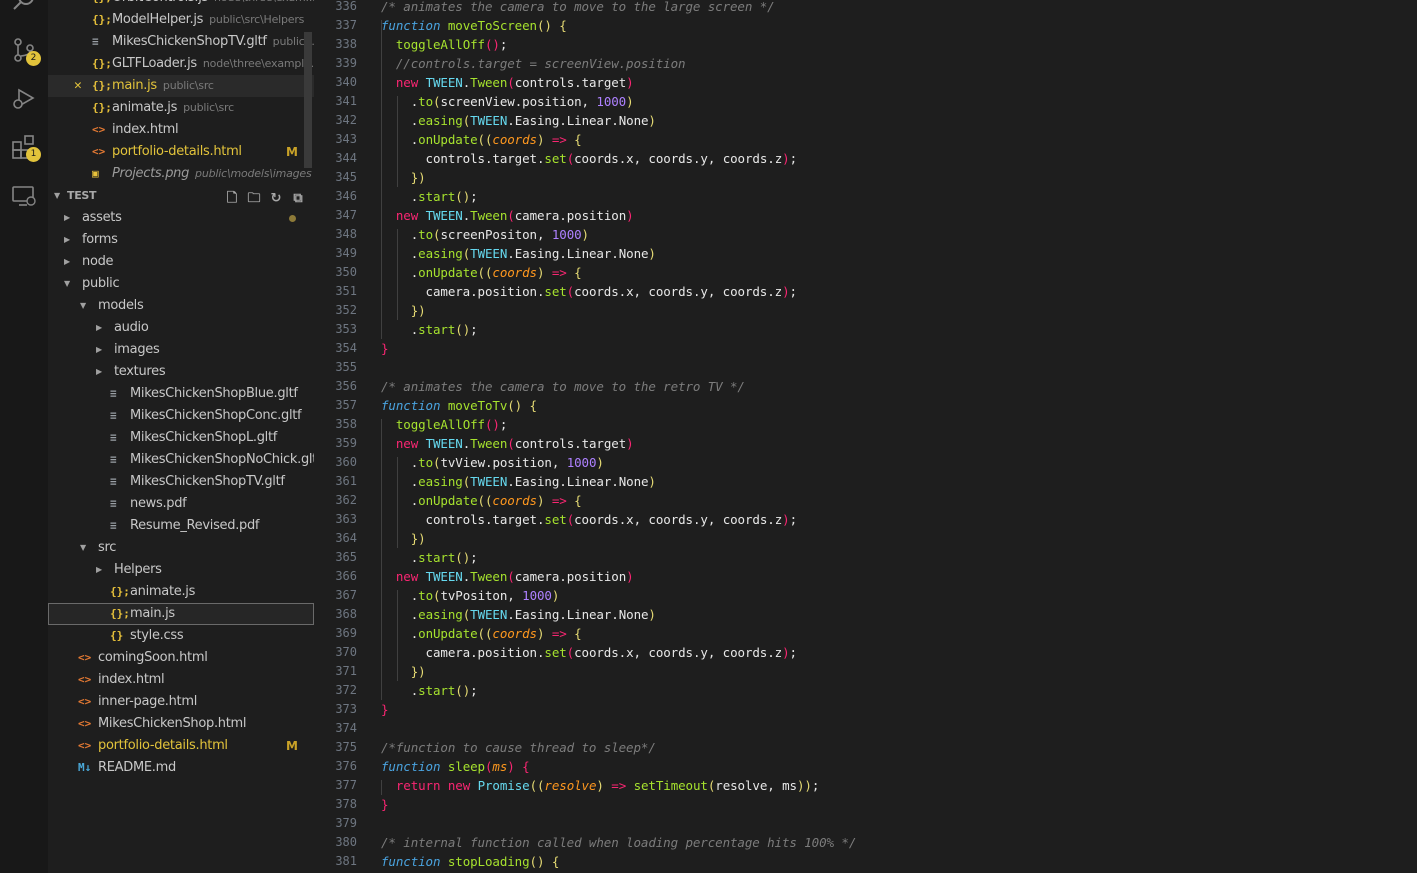 This screenshot has width=1417, height=873. Describe the element at coordinates (181, 20) in the screenshot. I see `open-editor-item: {}; ModelHelper.js public\src\Helpers` at that location.